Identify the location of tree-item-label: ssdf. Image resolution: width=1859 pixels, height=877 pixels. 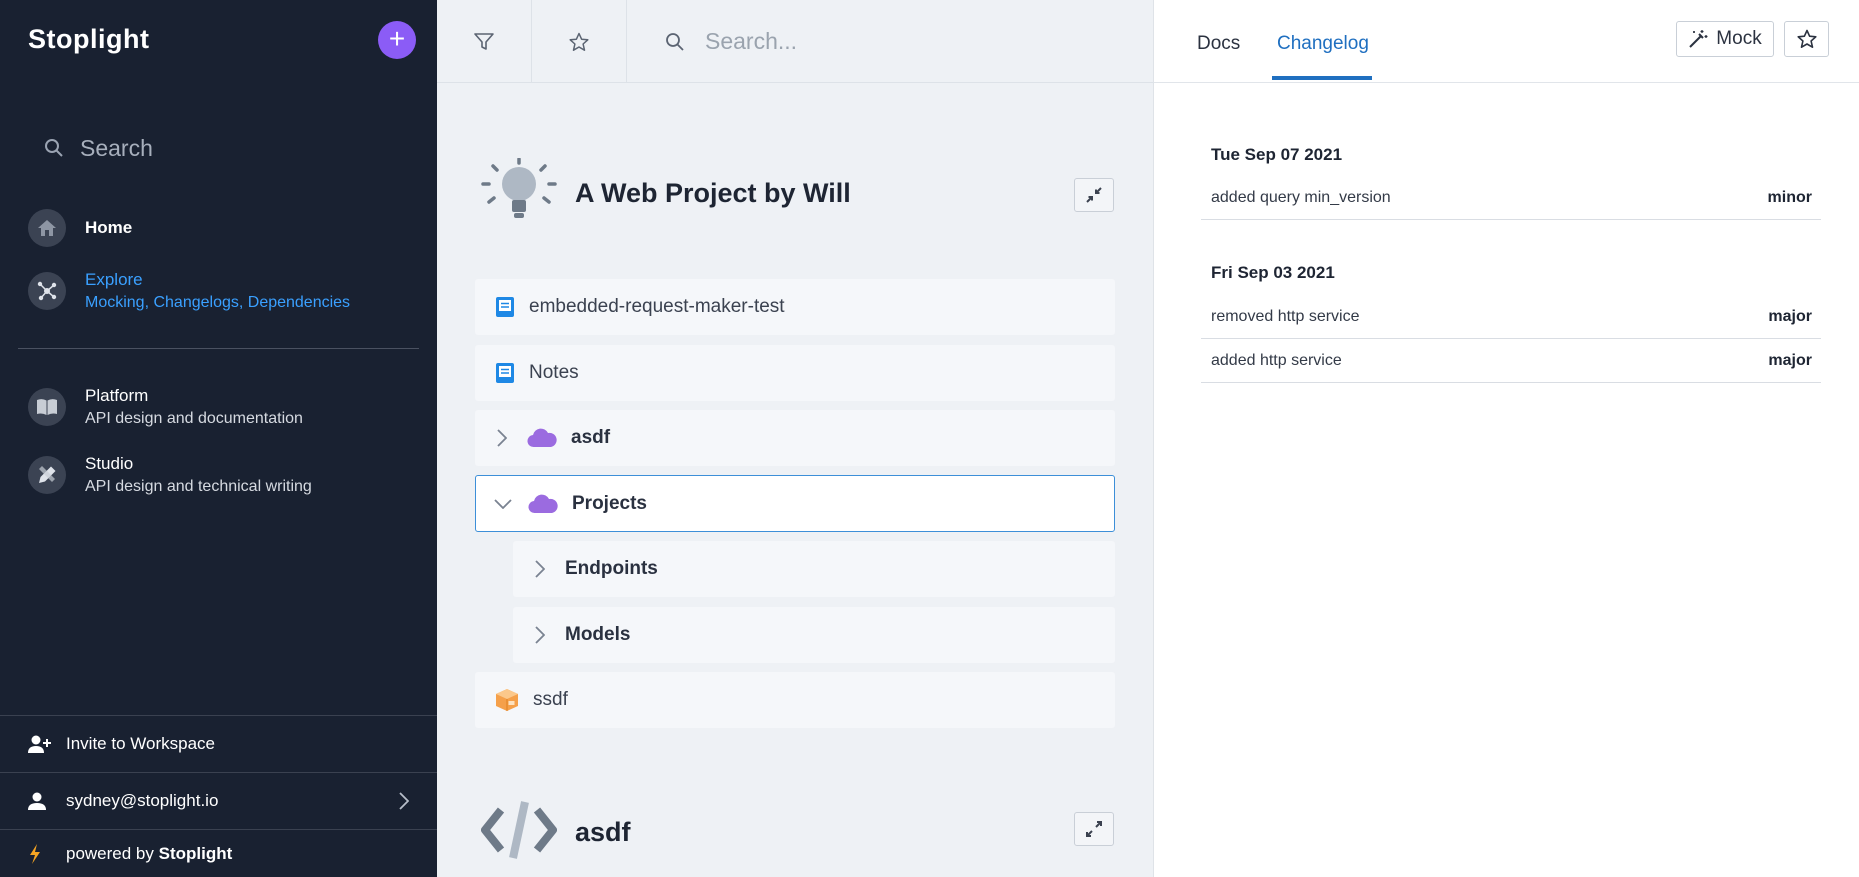
(550, 699).